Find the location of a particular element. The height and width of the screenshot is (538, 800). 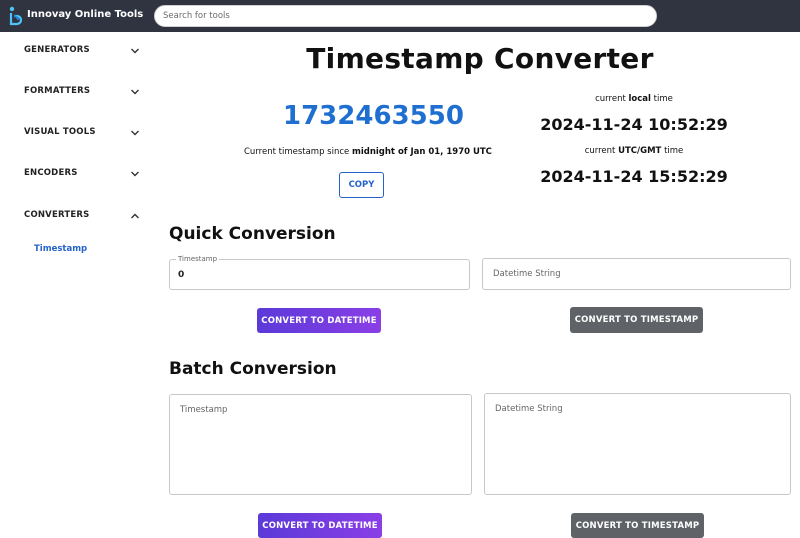

utc-label-bold: UTC/GMT is located at coordinates (640, 151).